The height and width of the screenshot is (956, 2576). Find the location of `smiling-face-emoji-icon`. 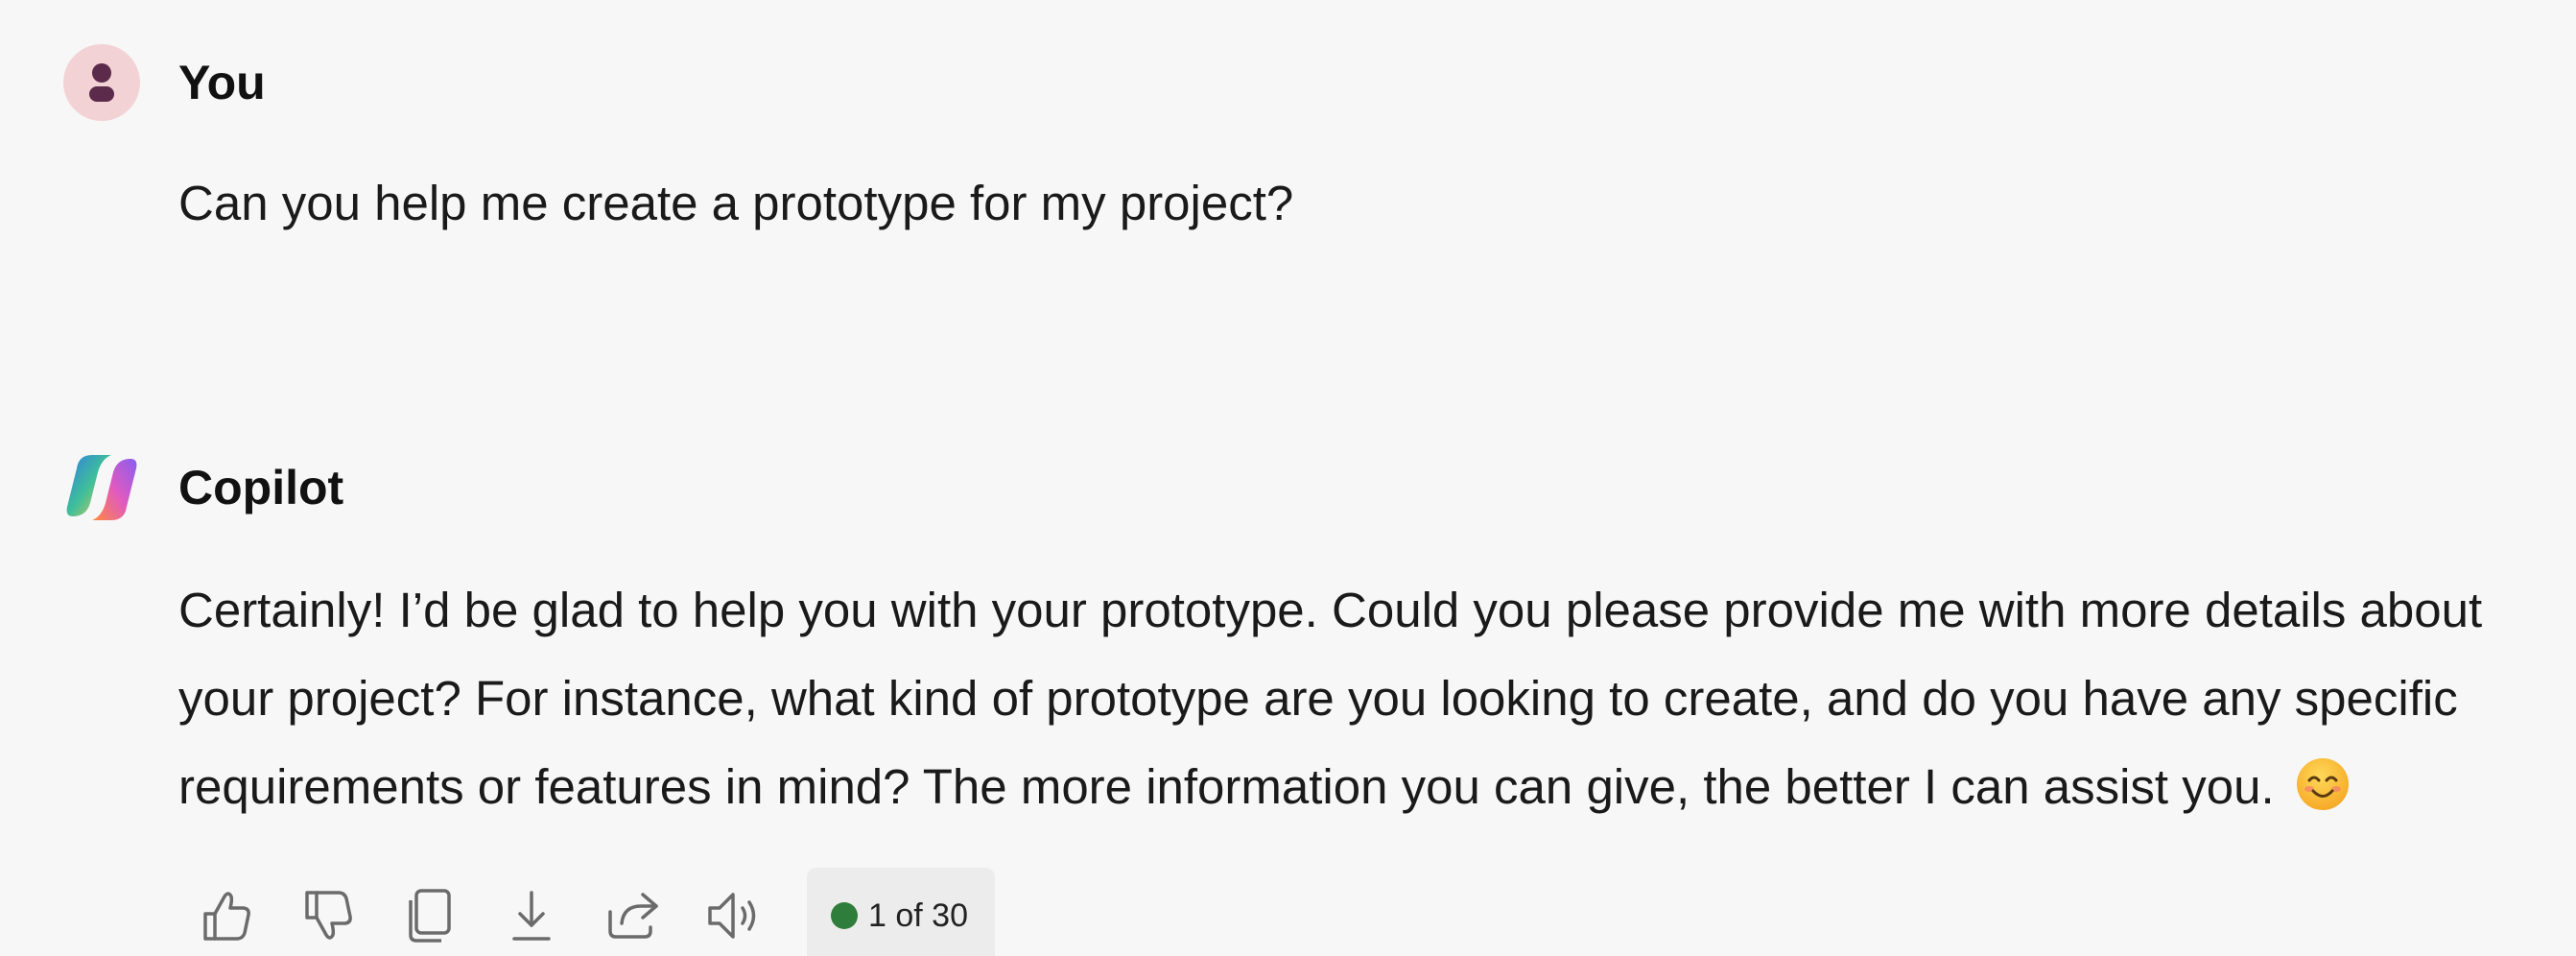

smiling-face-emoji-icon is located at coordinates (2323, 784).